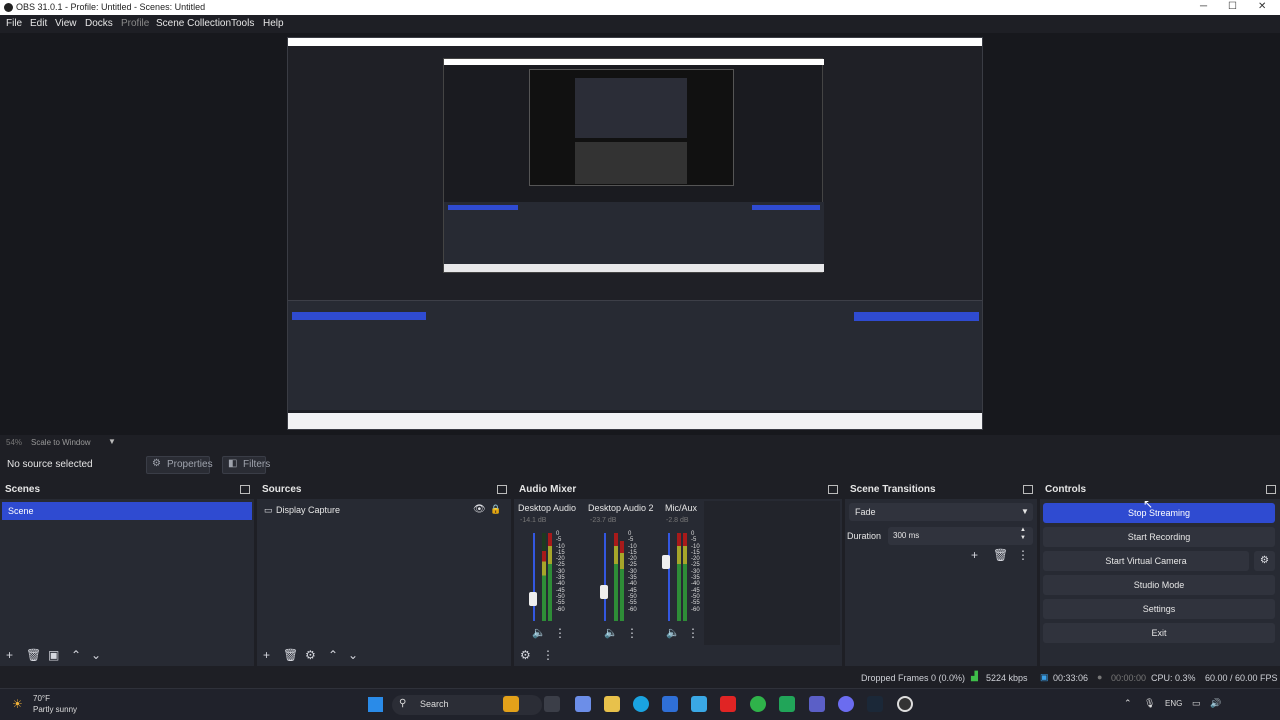  Describe the element at coordinates (375, 704) in the screenshot. I see `windows-start-icon` at that location.